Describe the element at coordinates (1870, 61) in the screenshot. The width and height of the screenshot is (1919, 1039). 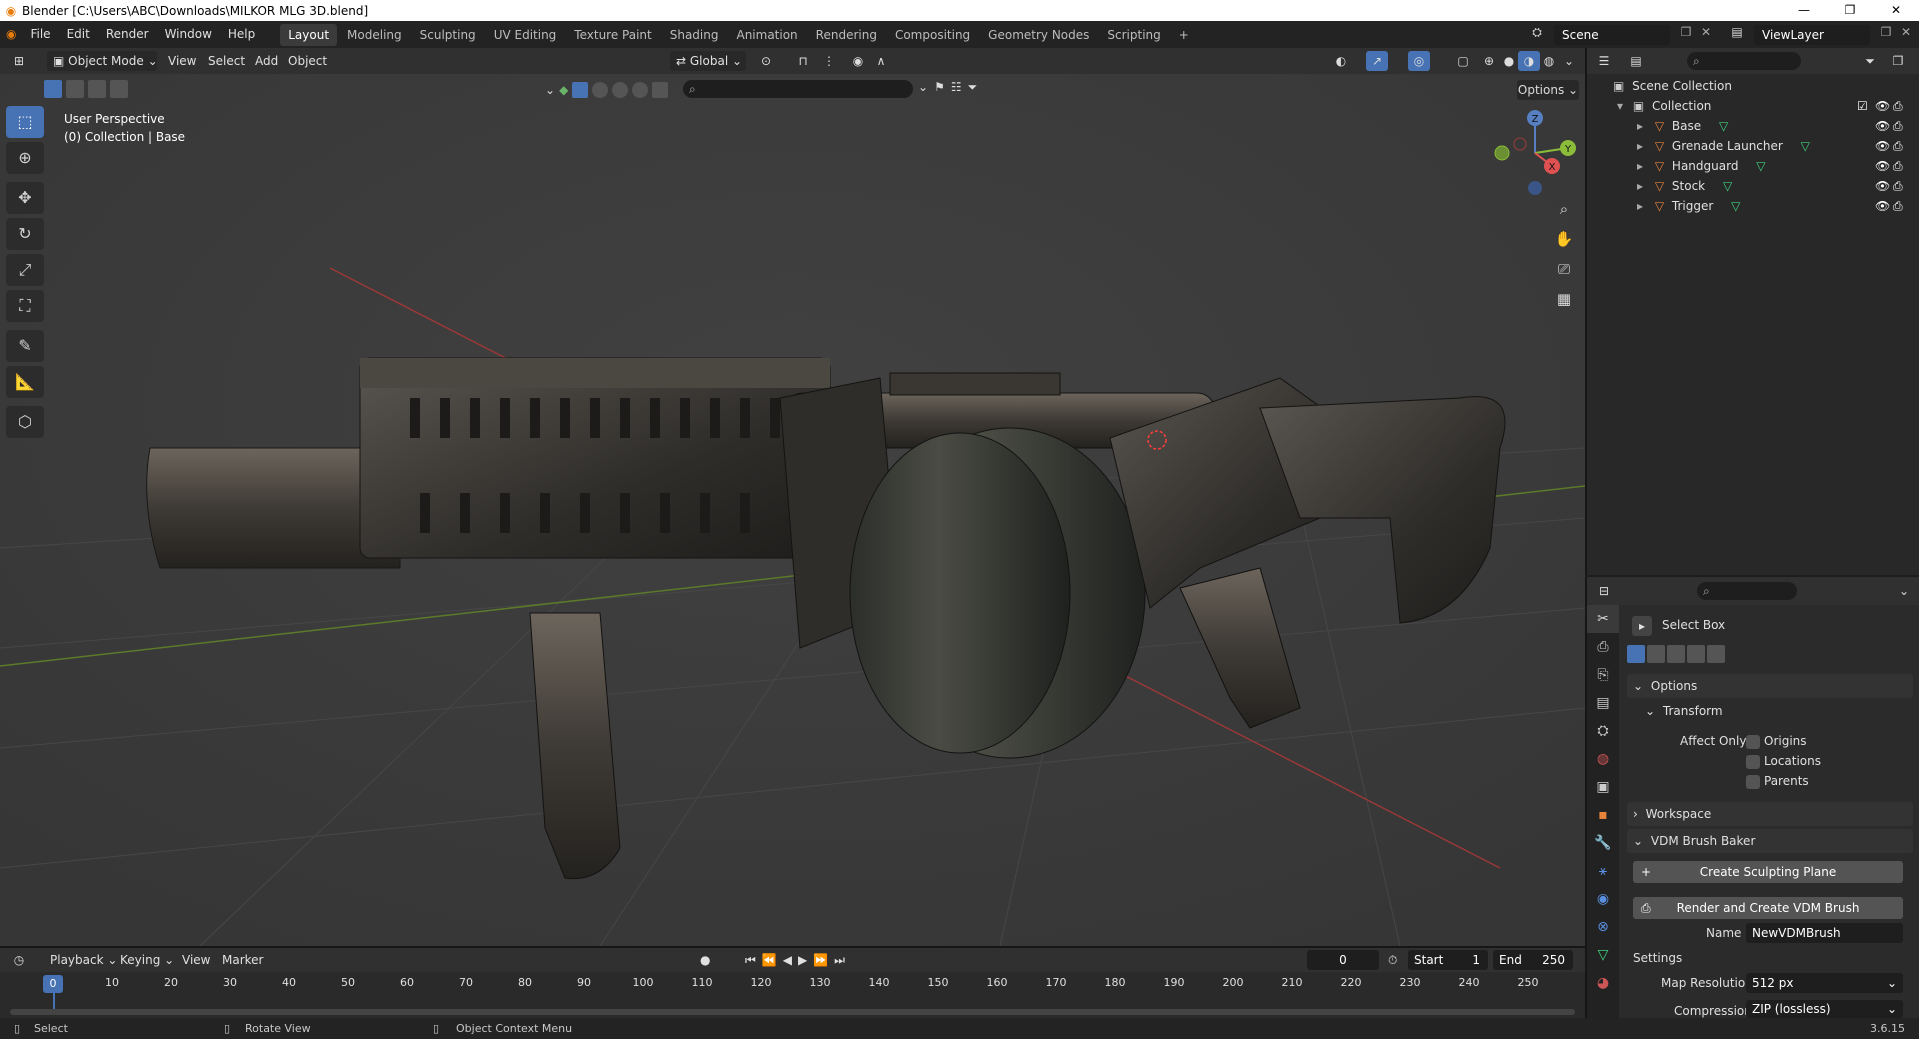
I see `outliner-filter-icon: ⏷` at that location.